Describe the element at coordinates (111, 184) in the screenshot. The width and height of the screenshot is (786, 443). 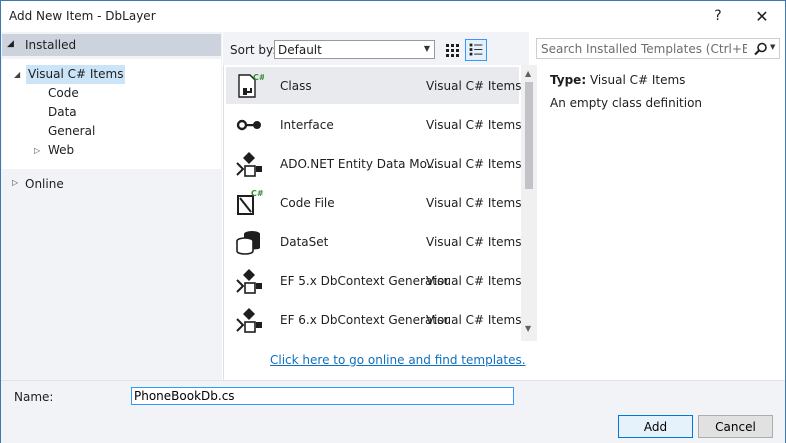
I see `online-header: ▷ Online` at that location.